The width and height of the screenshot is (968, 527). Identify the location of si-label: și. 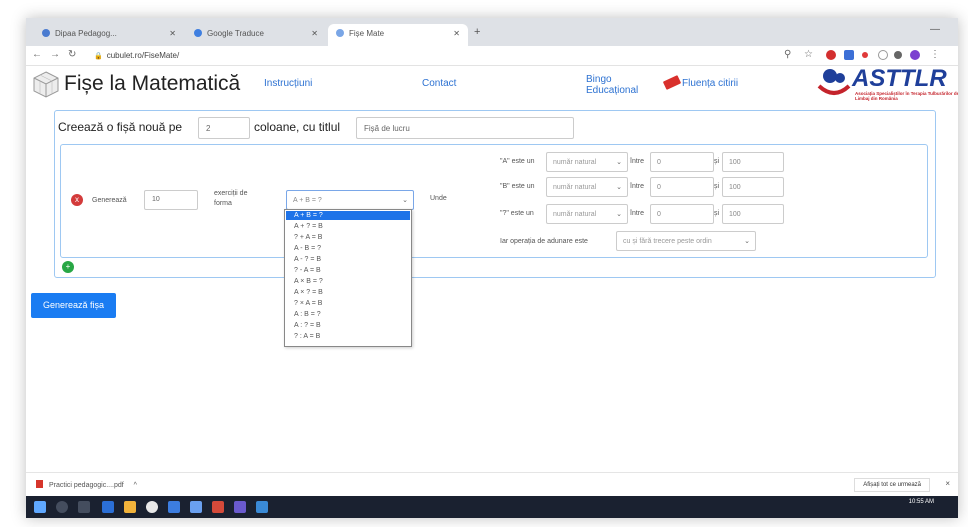
(717, 186).